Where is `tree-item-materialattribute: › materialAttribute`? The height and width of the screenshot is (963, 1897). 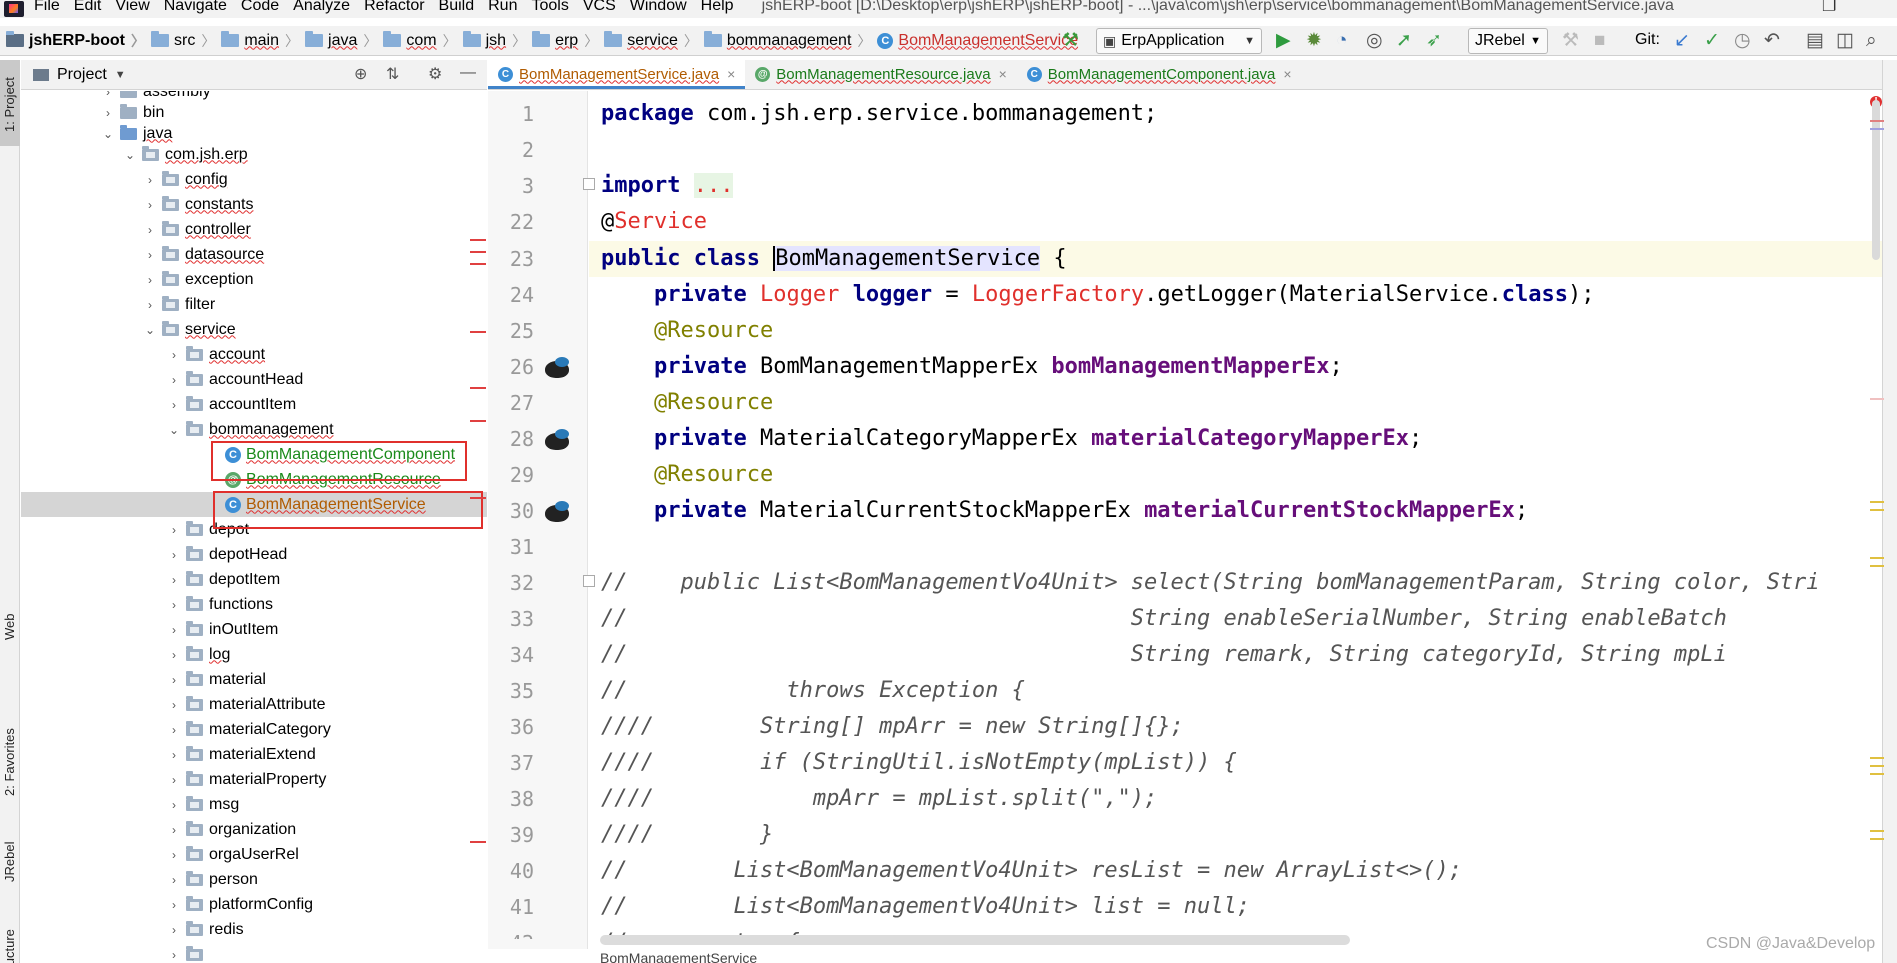
tree-item-materialattribute: › materialAttribute is located at coordinates (254, 704).